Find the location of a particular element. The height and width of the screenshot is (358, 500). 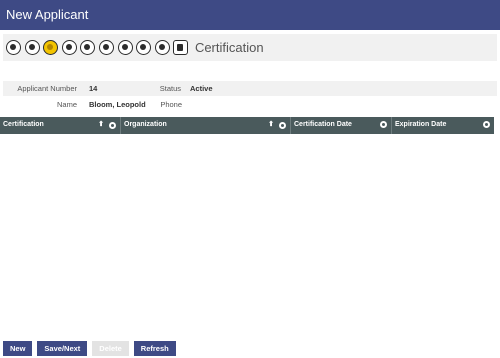

delete-button: Delete is located at coordinates (110, 348).